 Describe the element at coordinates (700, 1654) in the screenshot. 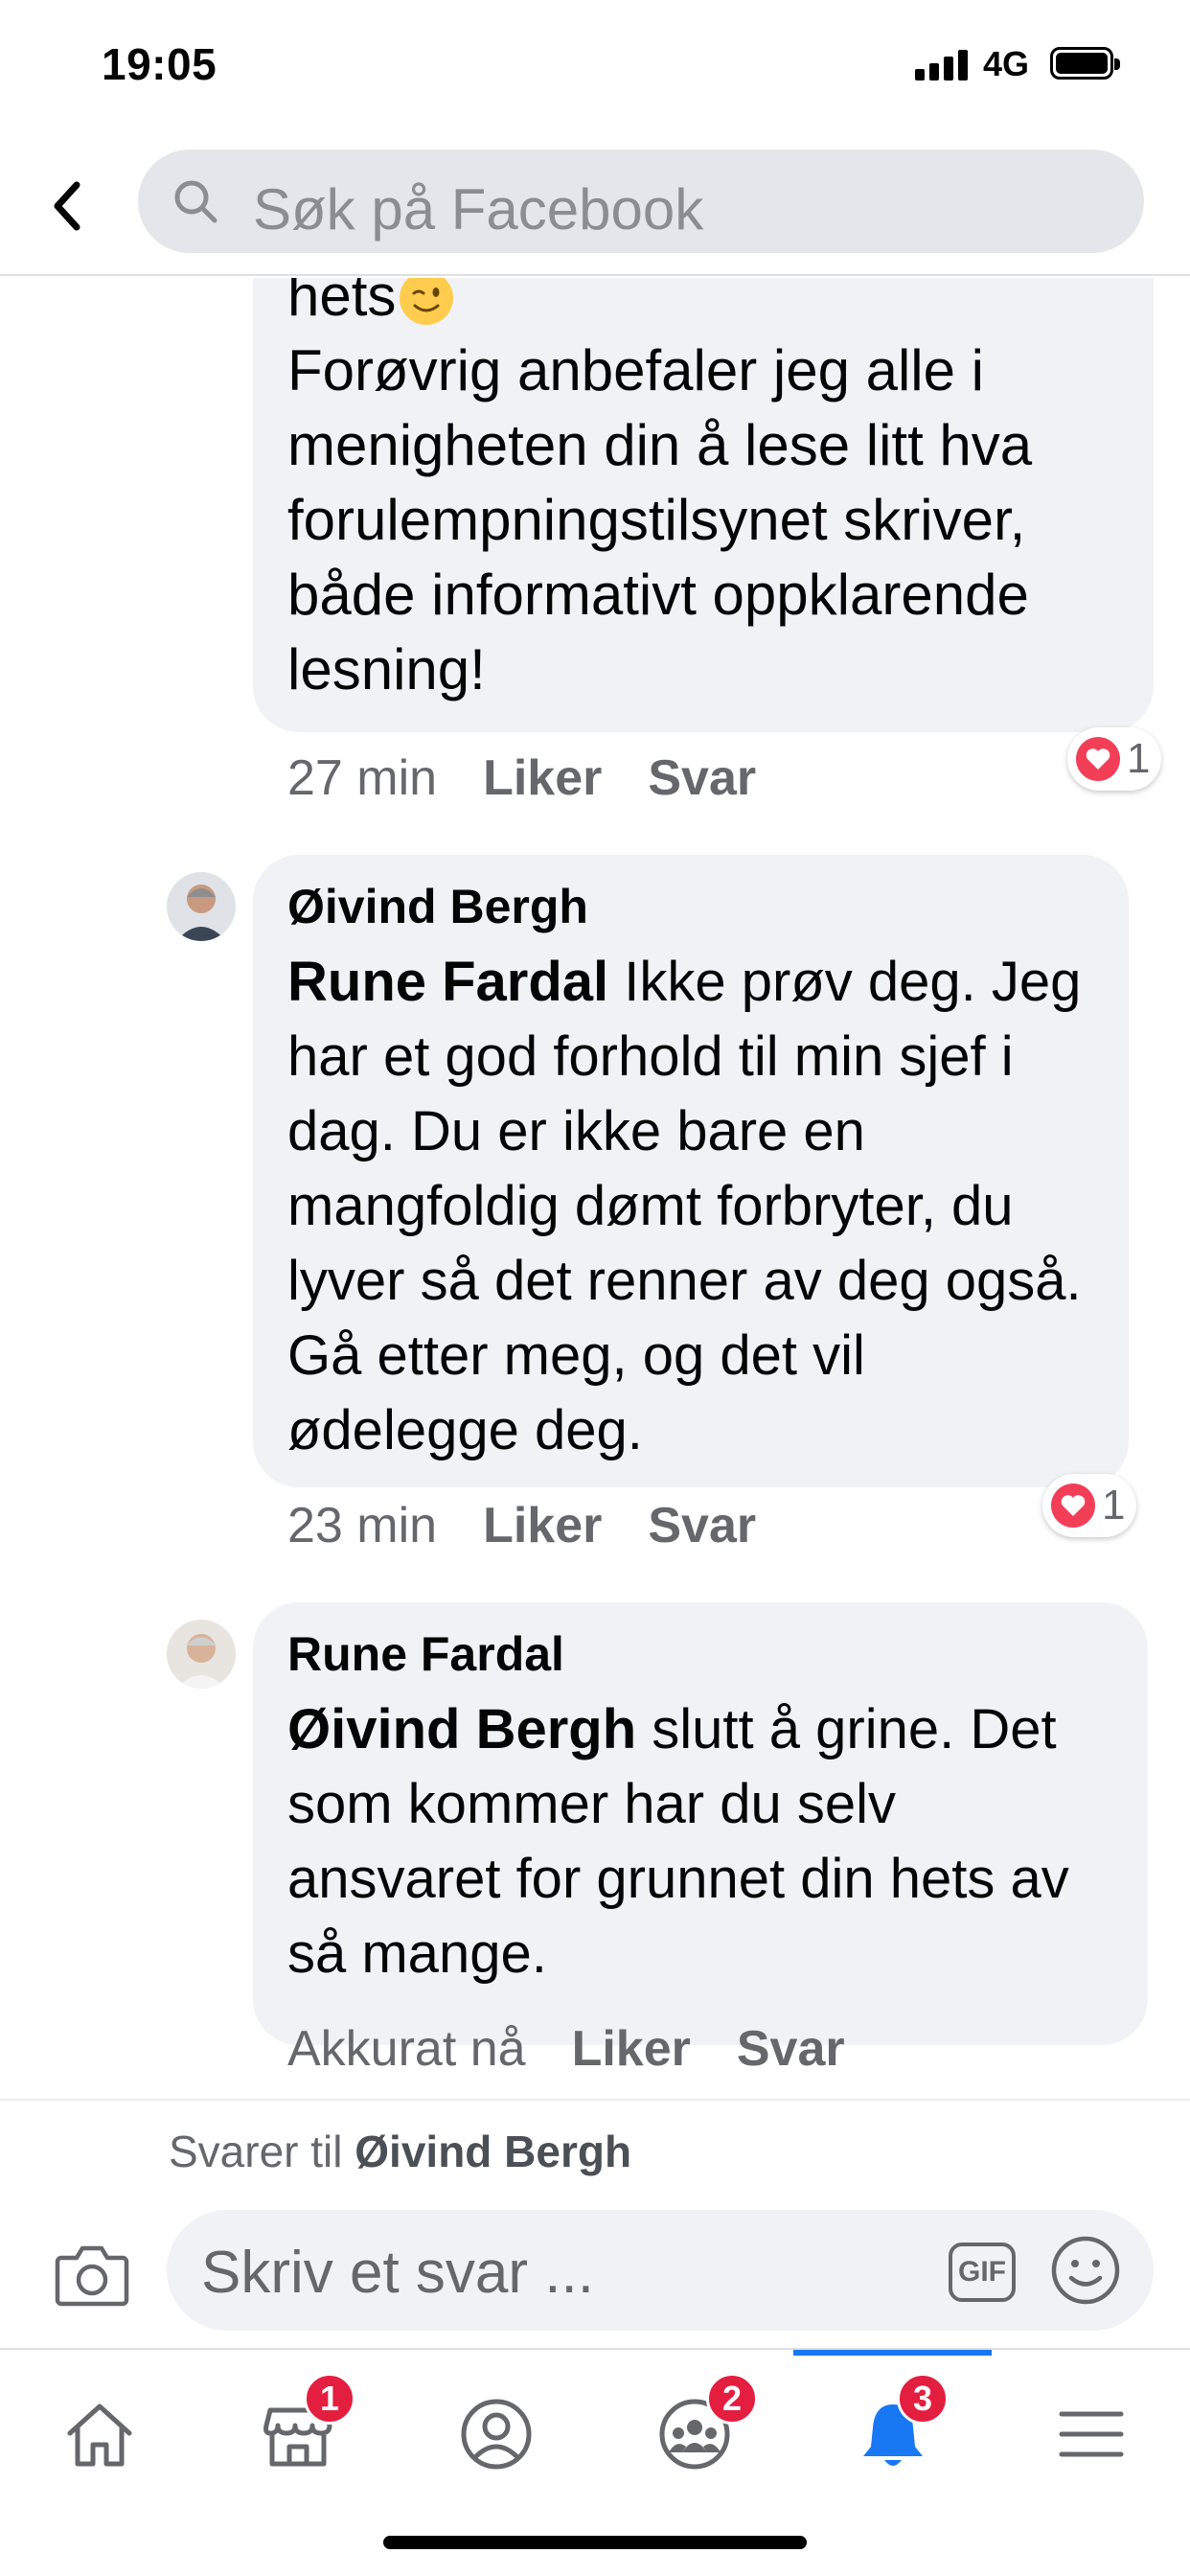

I see `comment-author: Rune Fardal` at that location.